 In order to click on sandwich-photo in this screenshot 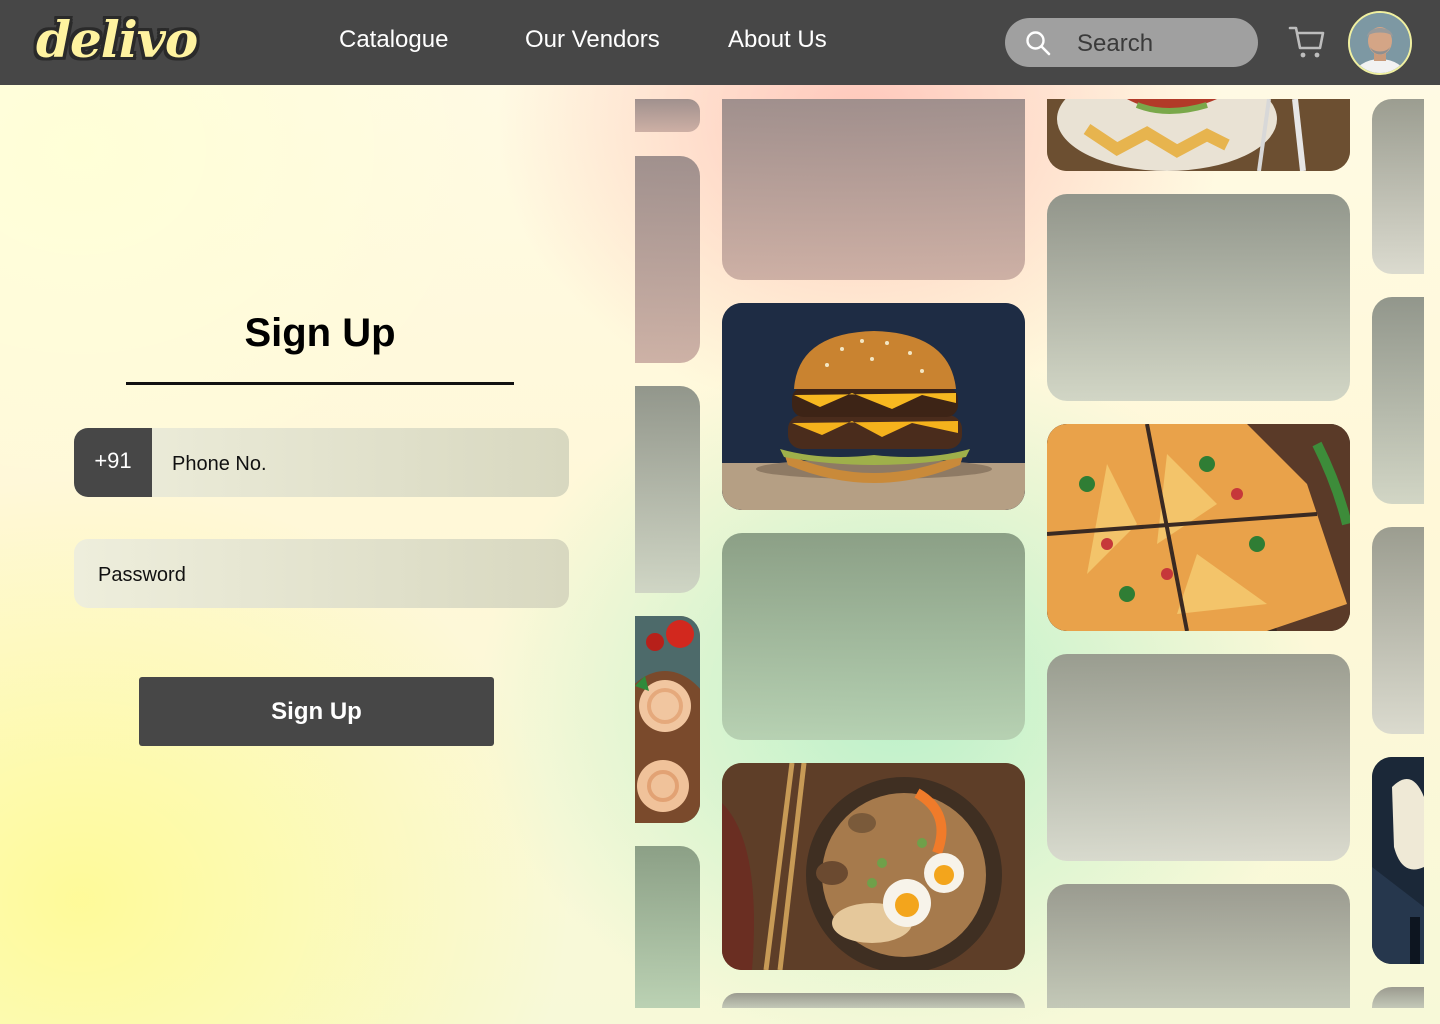, I will do `click(1198, 135)`.